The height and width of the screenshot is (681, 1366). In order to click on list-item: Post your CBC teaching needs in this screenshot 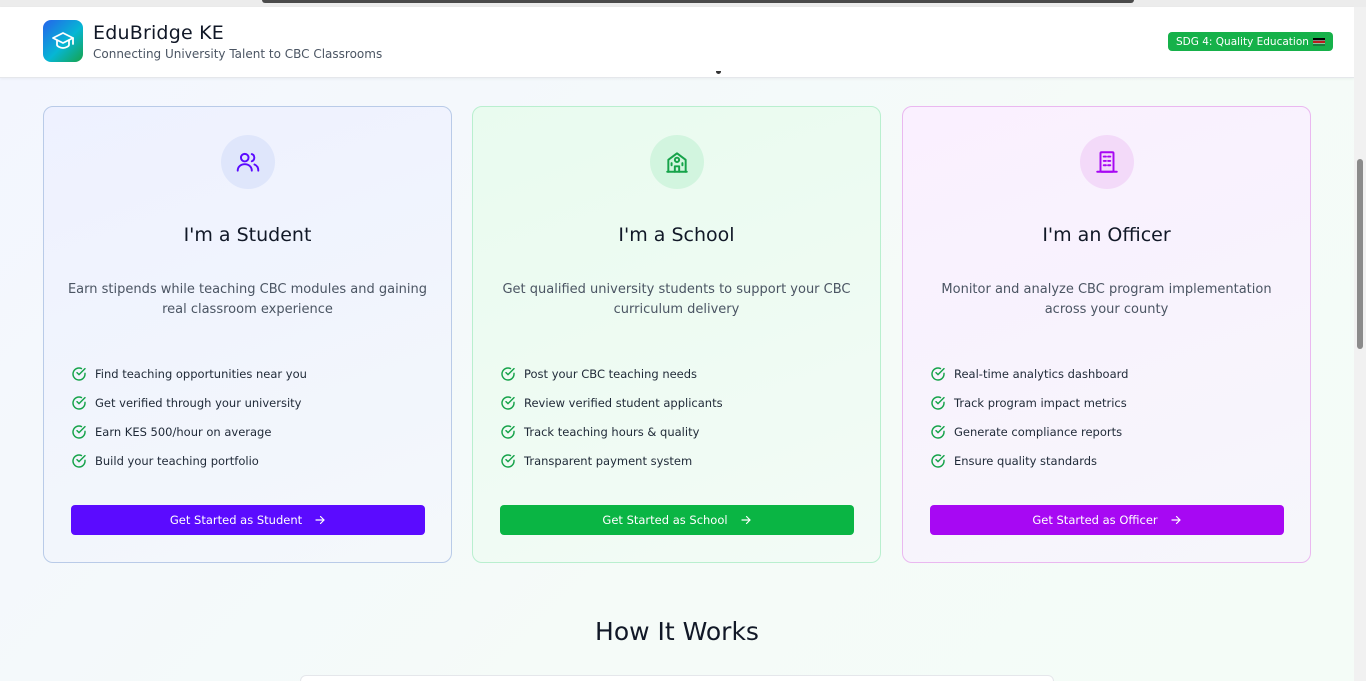, I will do `click(611, 373)`.